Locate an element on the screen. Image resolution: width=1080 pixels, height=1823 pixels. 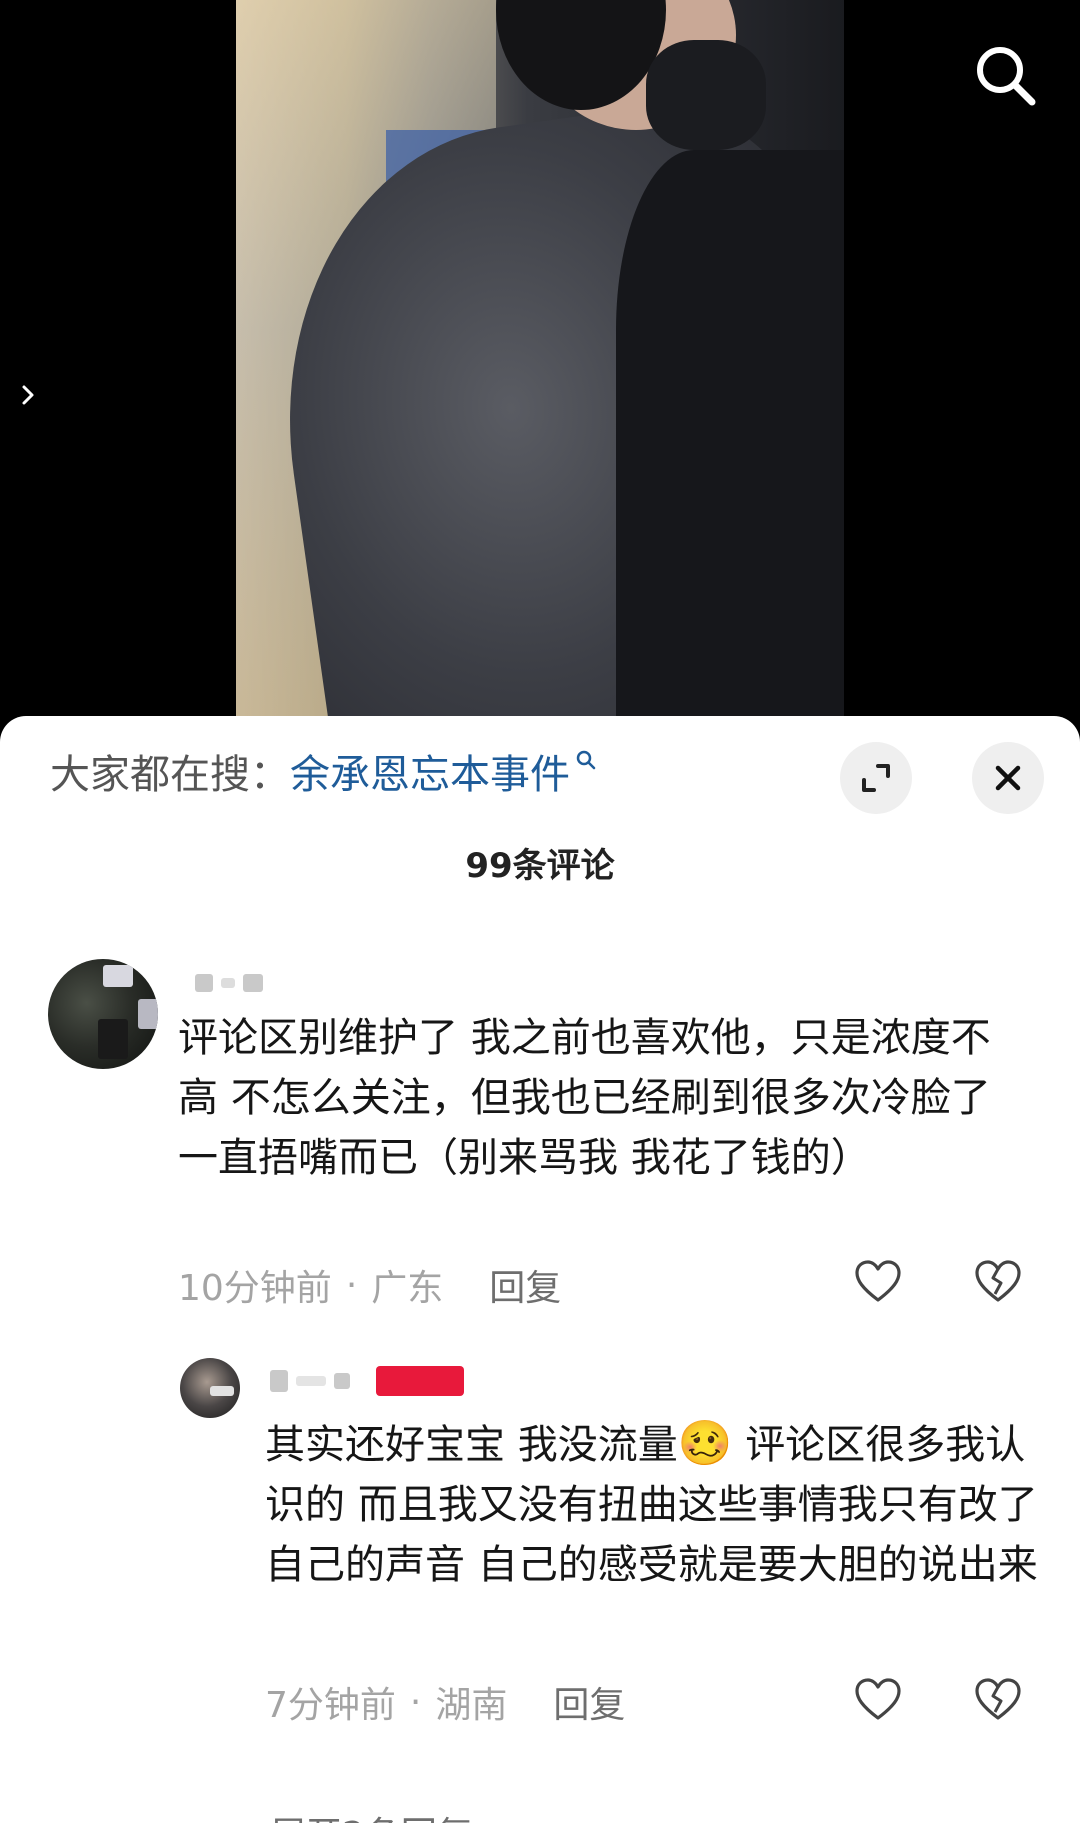
reply-meta: 7分钟前 · 湖南 回复 is located at coordinates (445, 1702).